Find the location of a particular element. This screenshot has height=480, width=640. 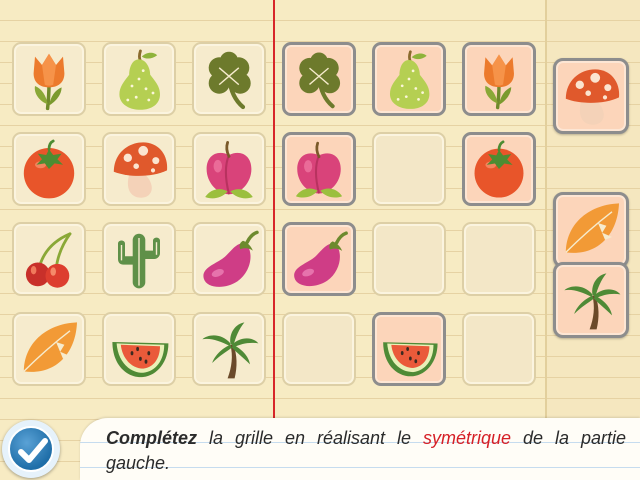

draggable-piece-palm is located at coordinates (591, 300).